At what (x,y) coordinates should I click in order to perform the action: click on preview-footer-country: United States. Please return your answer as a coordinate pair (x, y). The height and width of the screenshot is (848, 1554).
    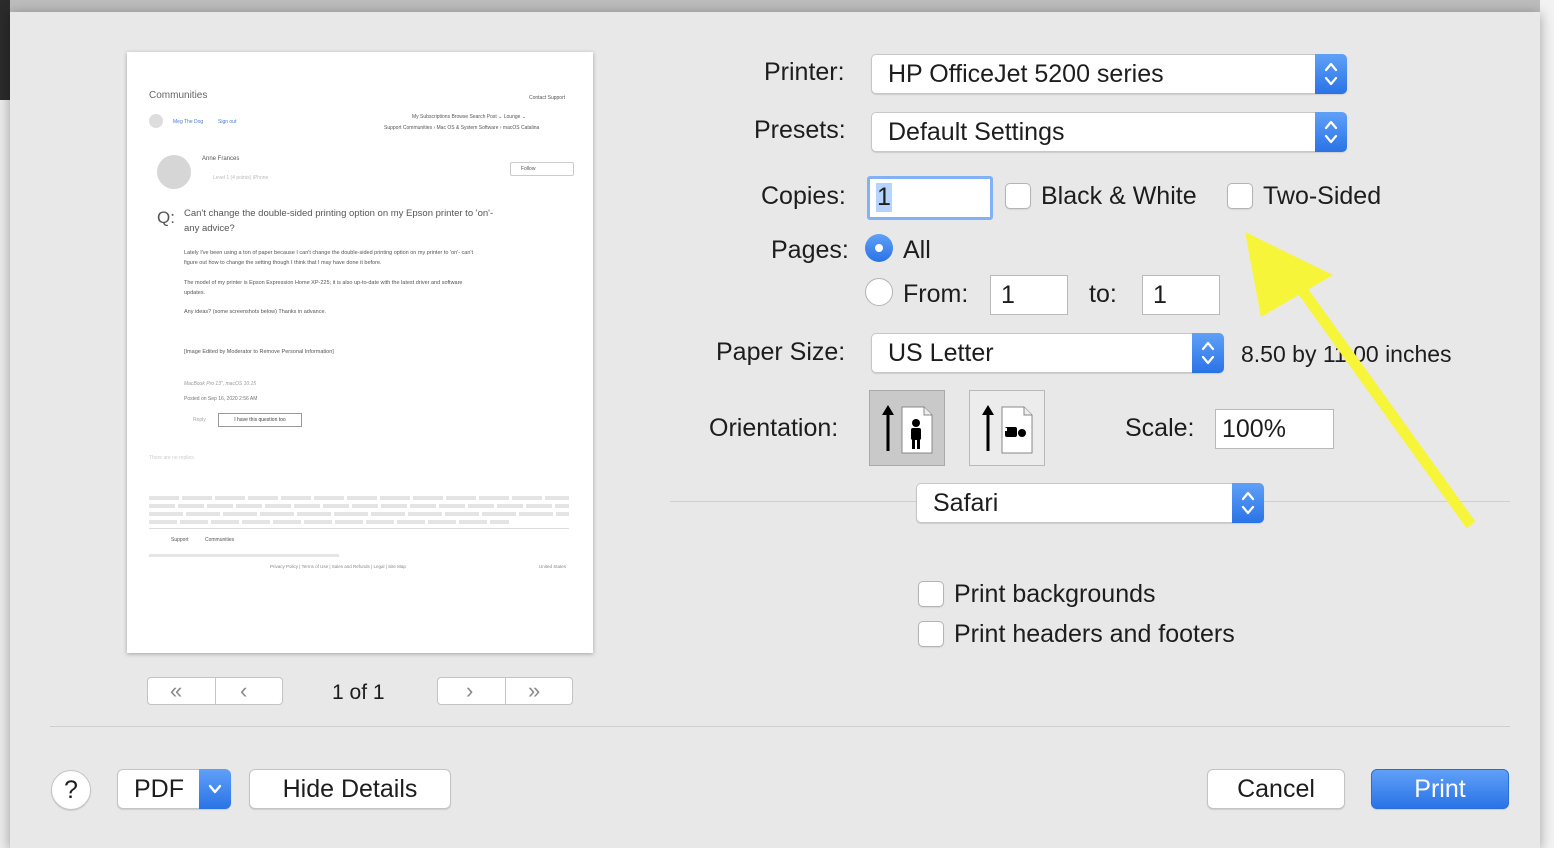
    Looking at the image, I should click on (553, 566).